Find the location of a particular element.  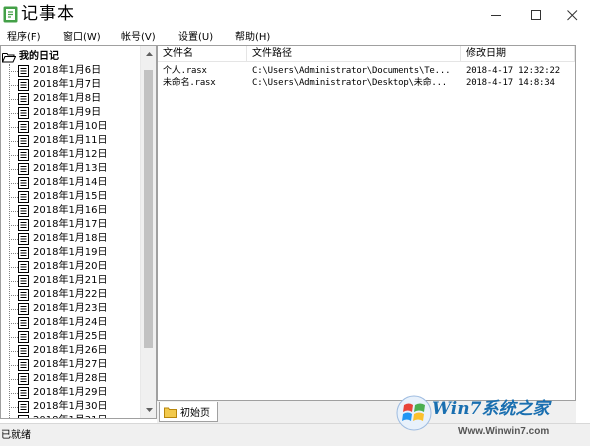

maximize-icon is located at coordinates (535, 14).